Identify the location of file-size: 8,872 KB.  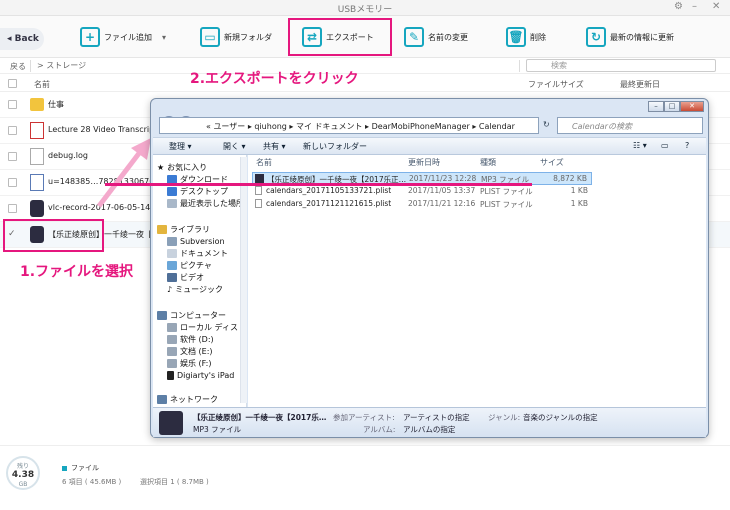
(570, 178).